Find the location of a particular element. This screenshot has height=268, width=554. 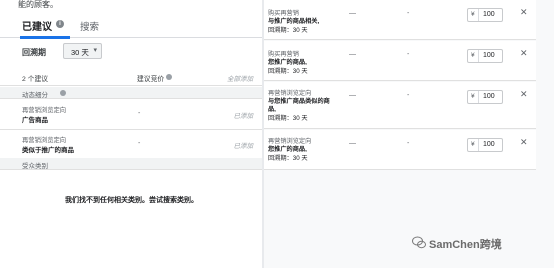

info-icon: i is located at coordinates (60, 24).